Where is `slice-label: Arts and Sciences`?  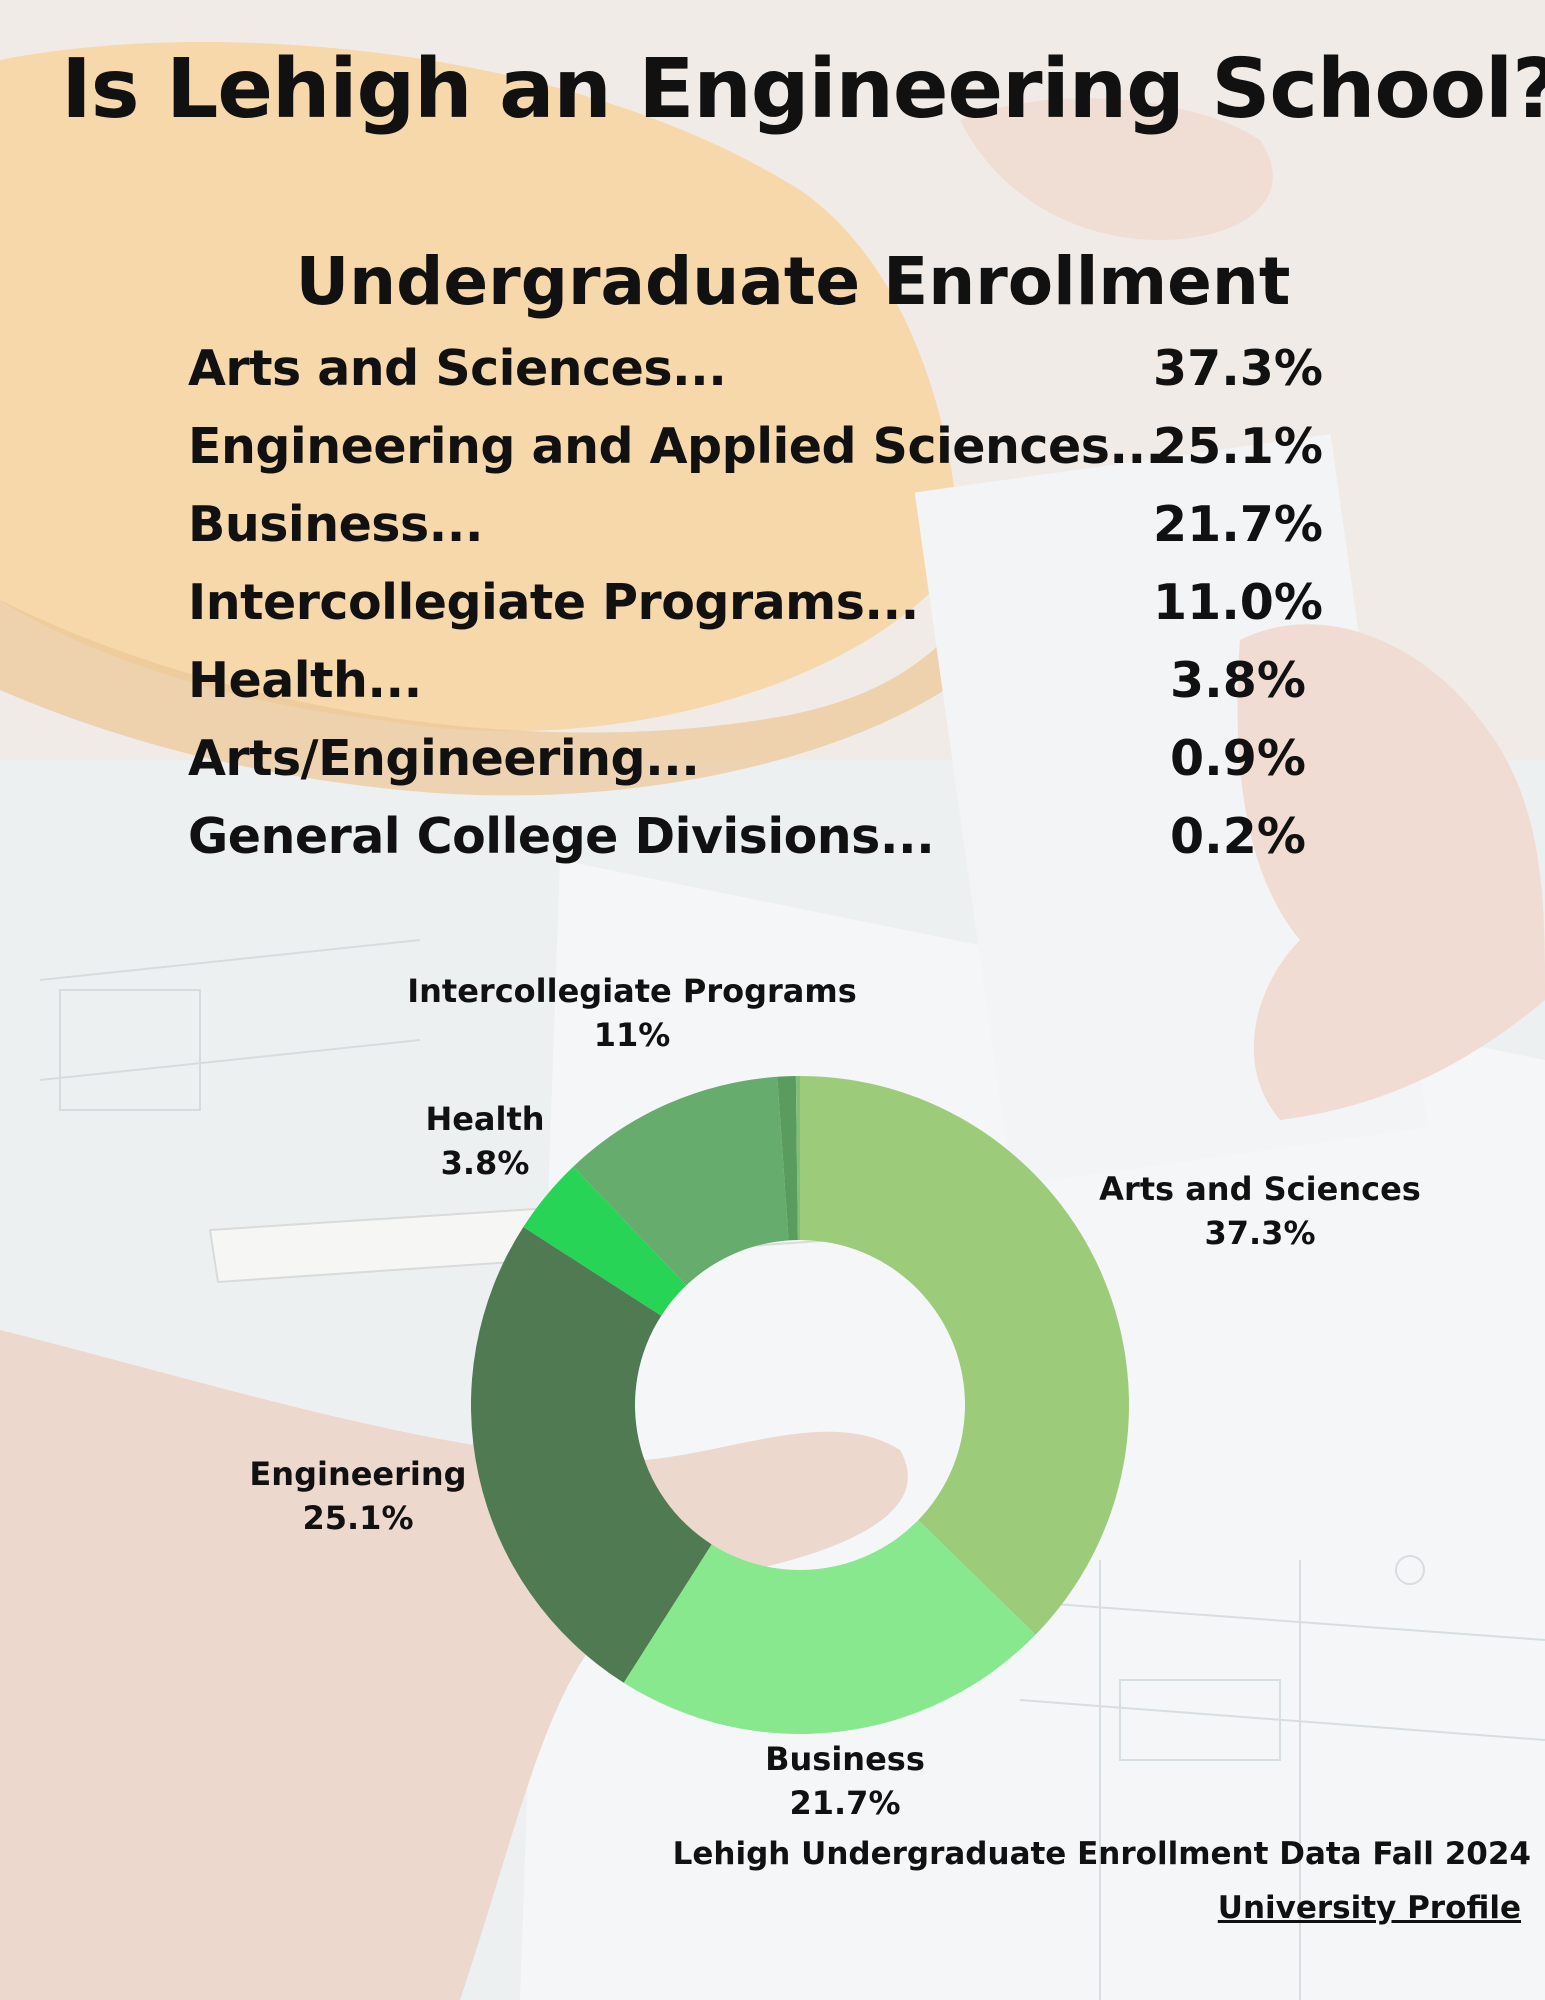 slice-label: Arts and Sciences is located at coordinates (1260, 1189).